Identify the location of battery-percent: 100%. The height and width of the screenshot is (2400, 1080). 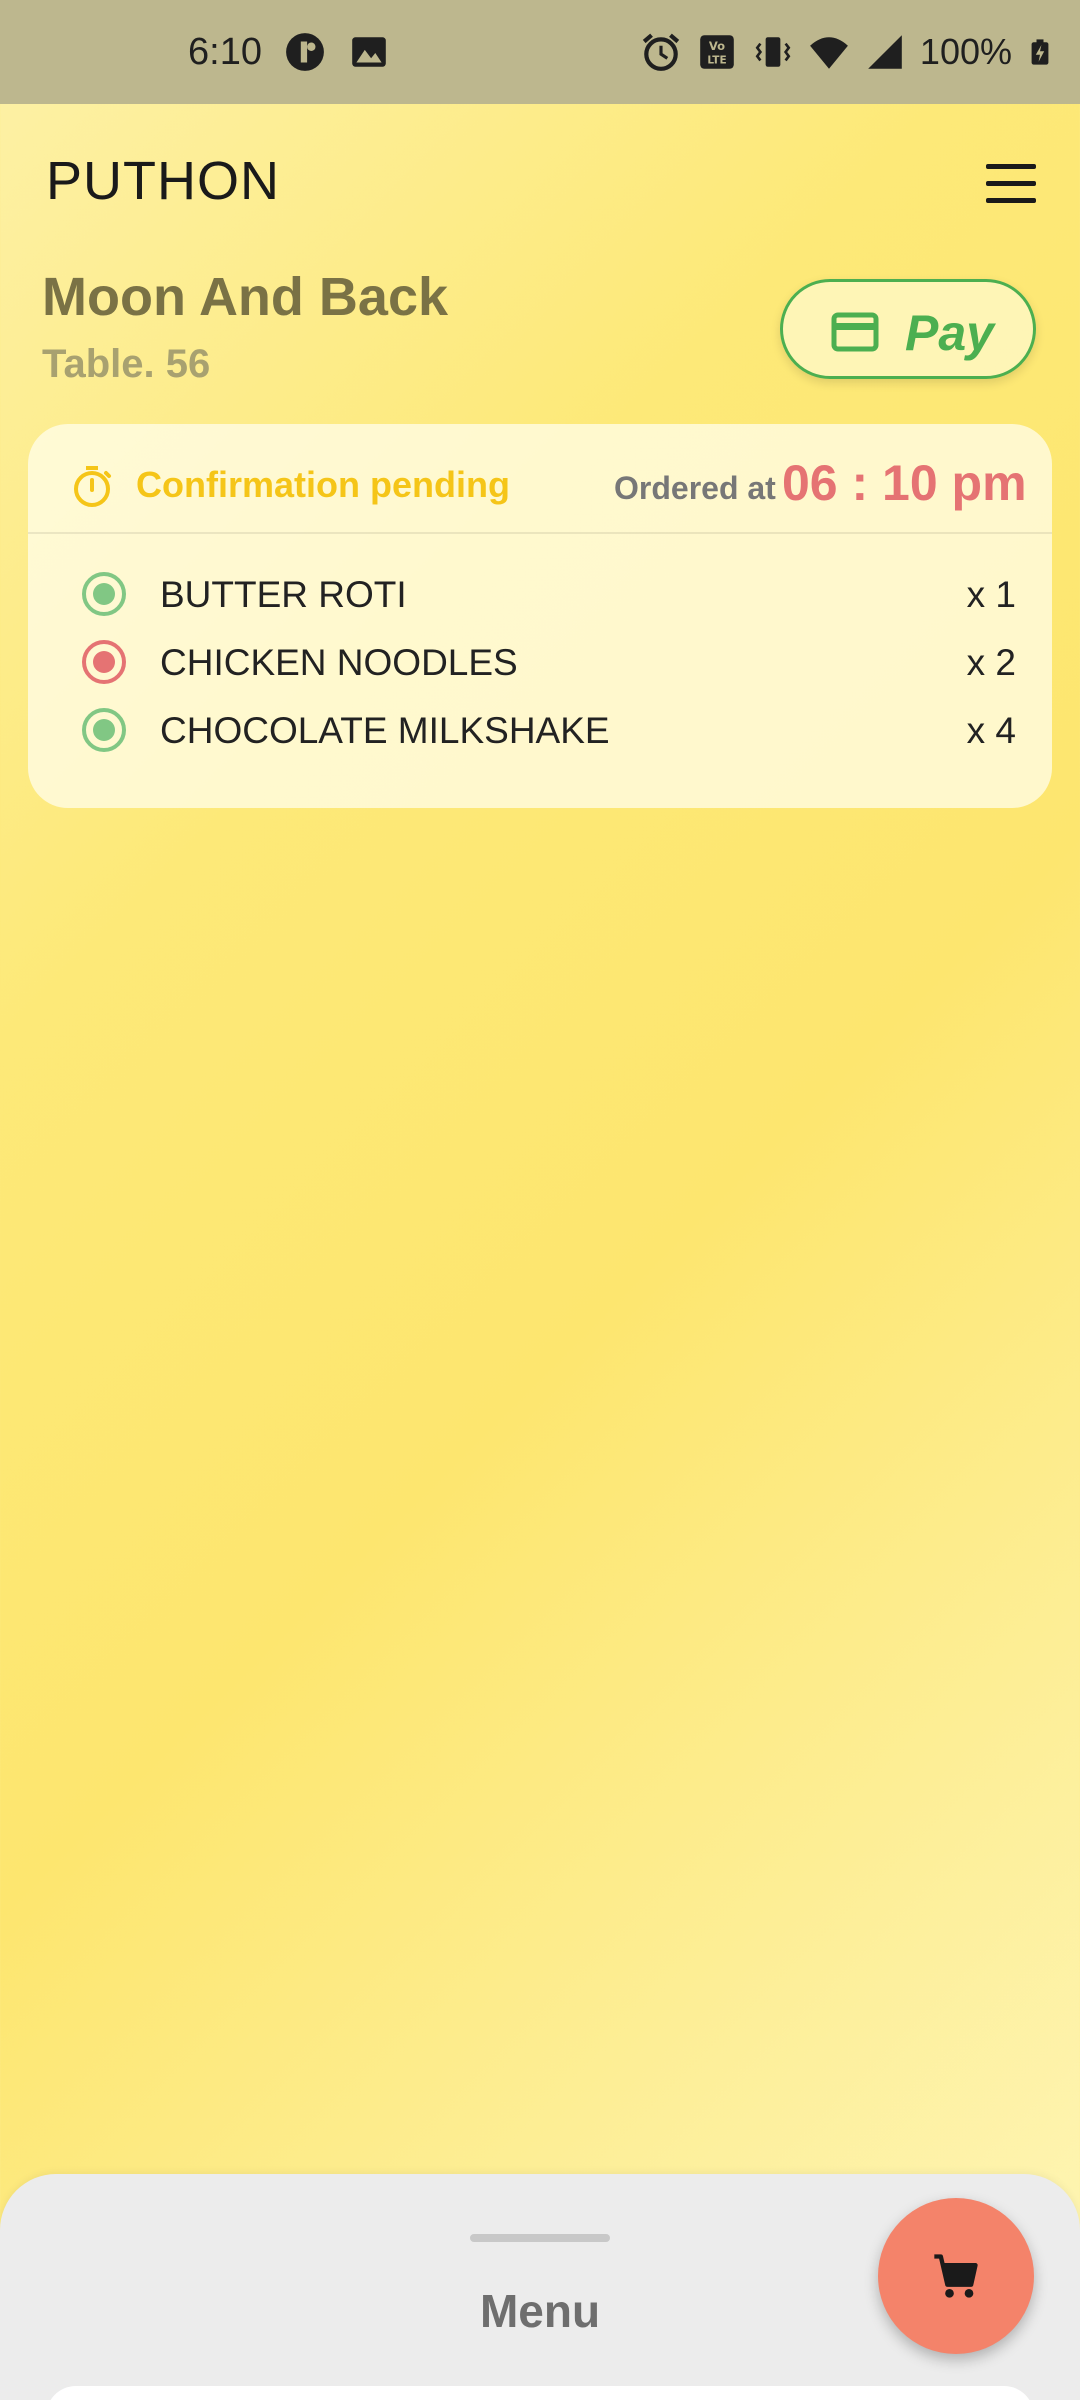
(965, 51).